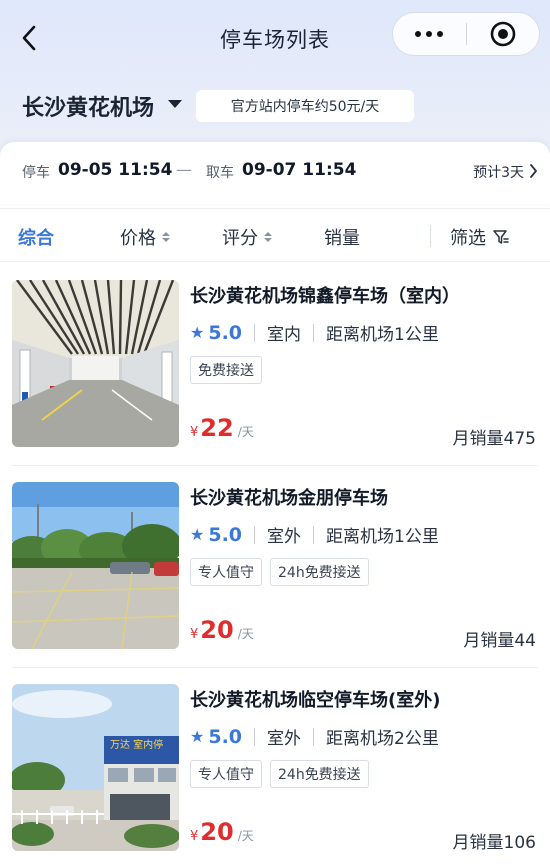 This screenshot has height=865, width=550. I want to click on tab-sales-label: 销量, so click(342, 238).